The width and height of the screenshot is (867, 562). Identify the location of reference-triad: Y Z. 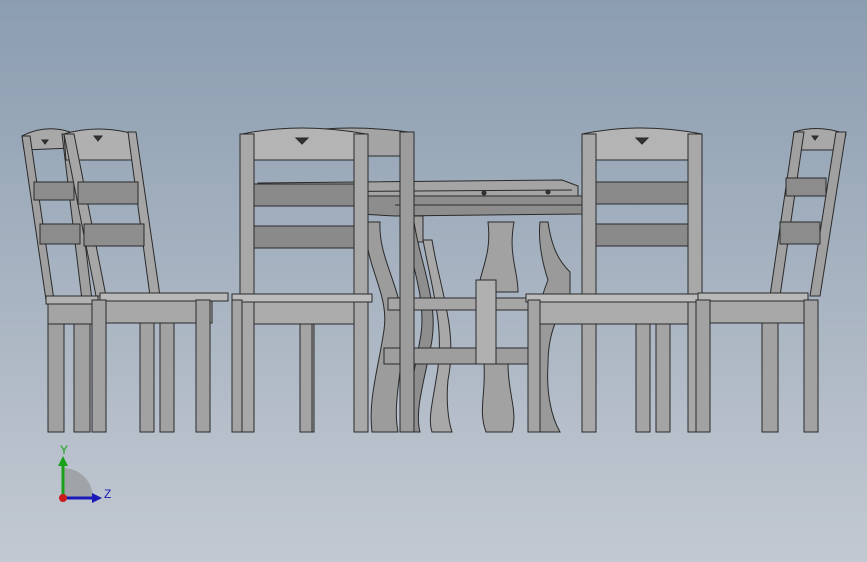
(83, 475).